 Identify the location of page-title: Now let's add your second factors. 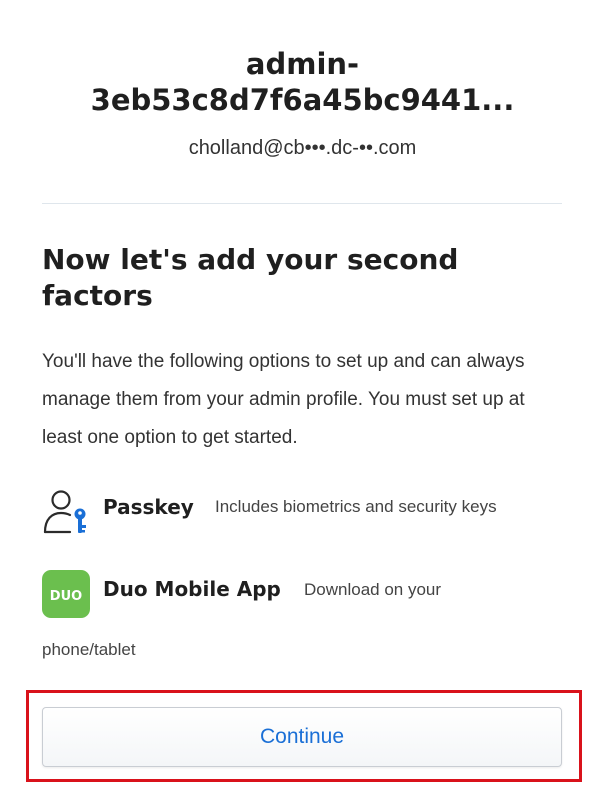
(250, 277).